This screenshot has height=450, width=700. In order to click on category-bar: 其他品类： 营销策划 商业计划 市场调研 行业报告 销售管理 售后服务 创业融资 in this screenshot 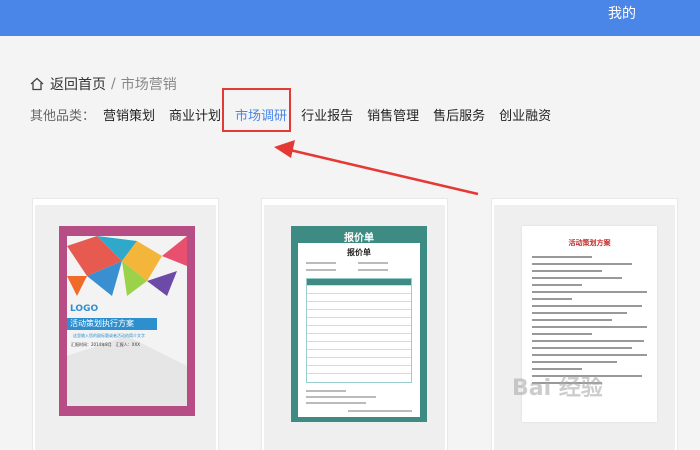, I will do `click(297, 114)`.